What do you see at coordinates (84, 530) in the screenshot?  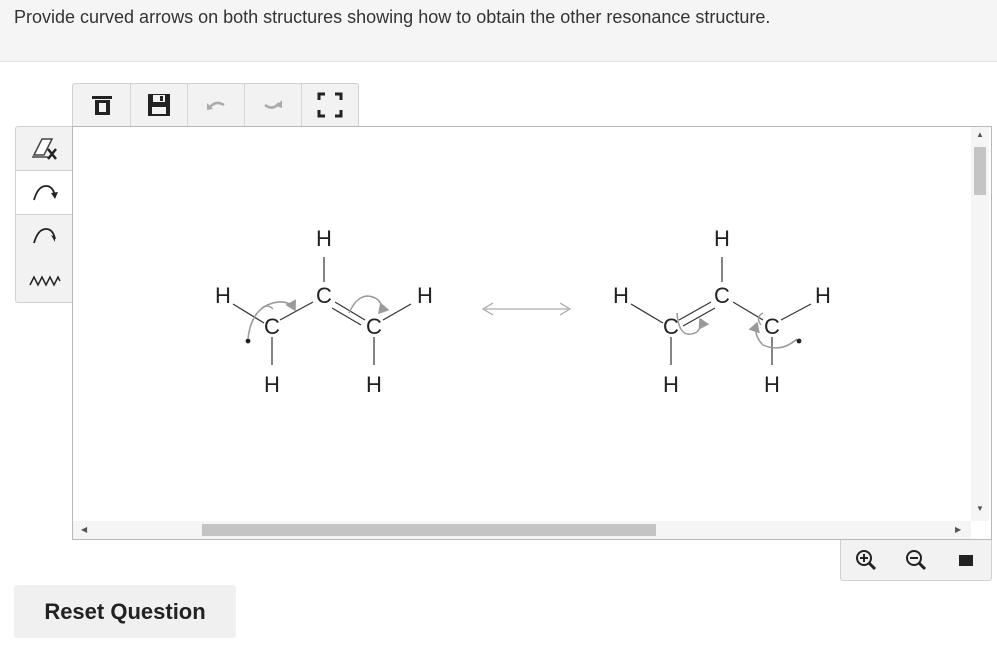 I see `scroll-left-arrow-icon: ◀` at bounding box center [84, 530].